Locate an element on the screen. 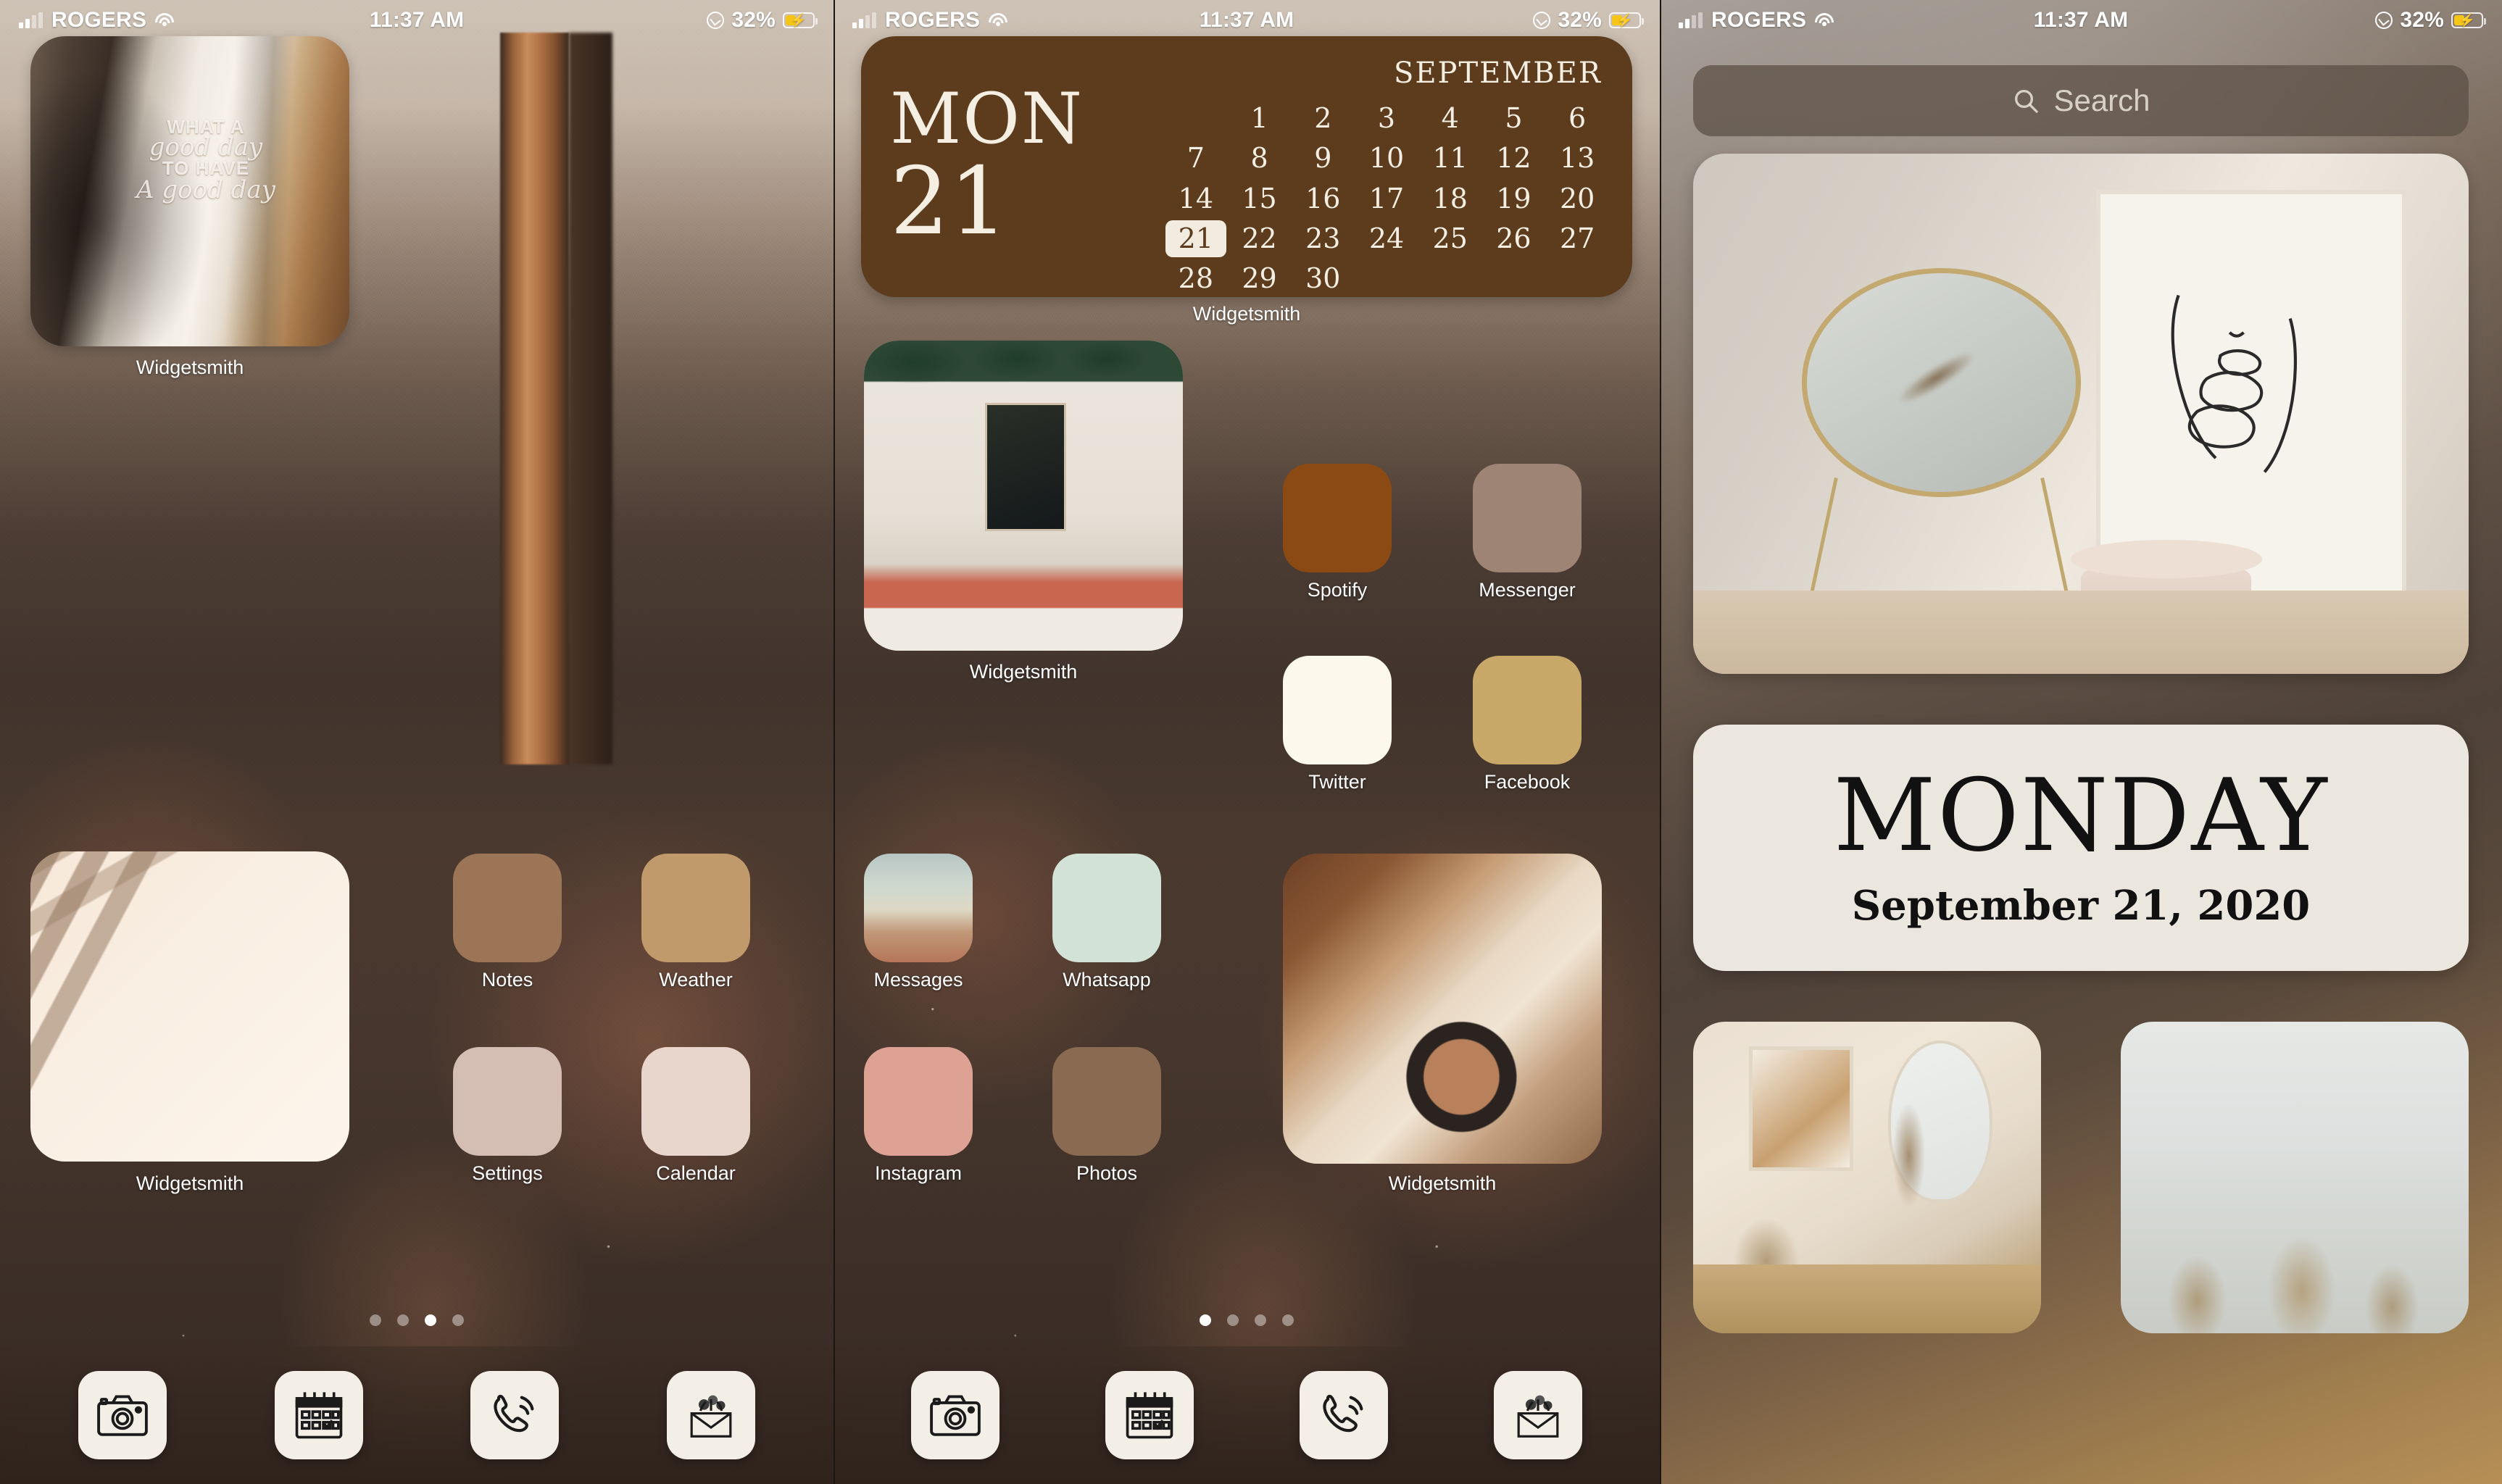 This screenshot has height=1484, width=2502. app-icon-weather: Weather is located at coordinates (695, 922).